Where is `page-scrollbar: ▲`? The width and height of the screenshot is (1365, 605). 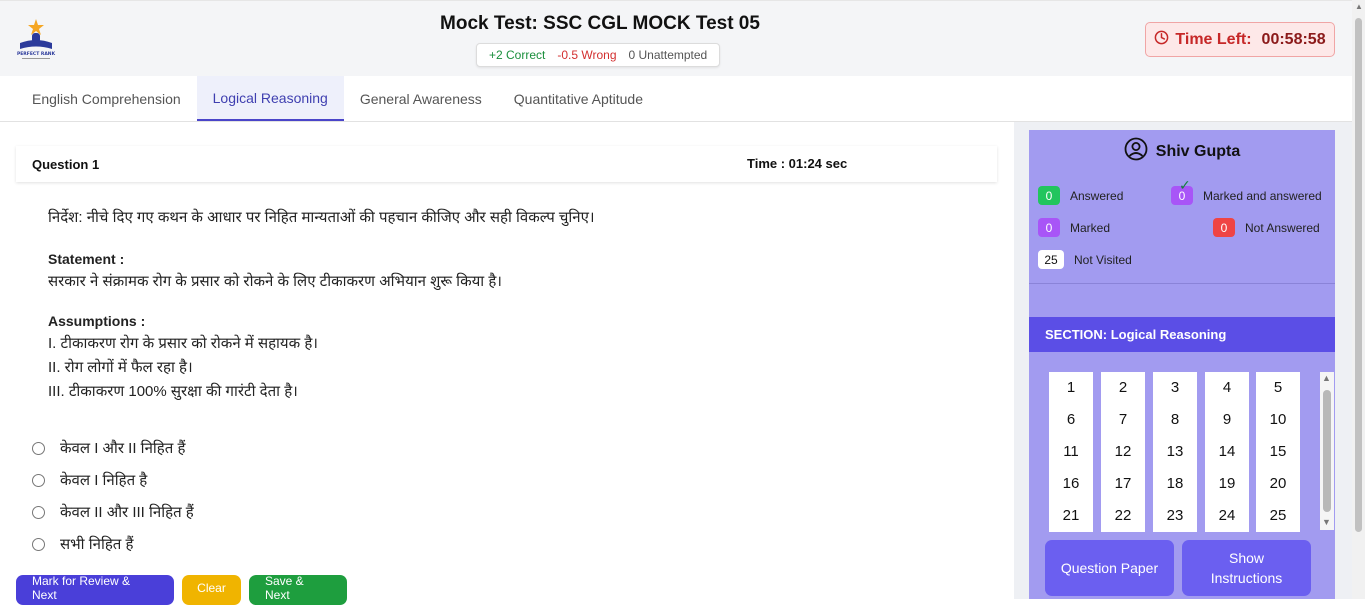 page-scrollbar: ▲ is located at coordinates (1358, 299).